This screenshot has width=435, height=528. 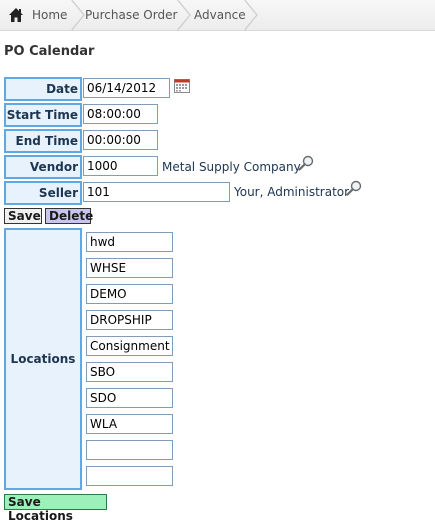 I want to click on start-time-label: Start Time, so click(x=43, y=115).